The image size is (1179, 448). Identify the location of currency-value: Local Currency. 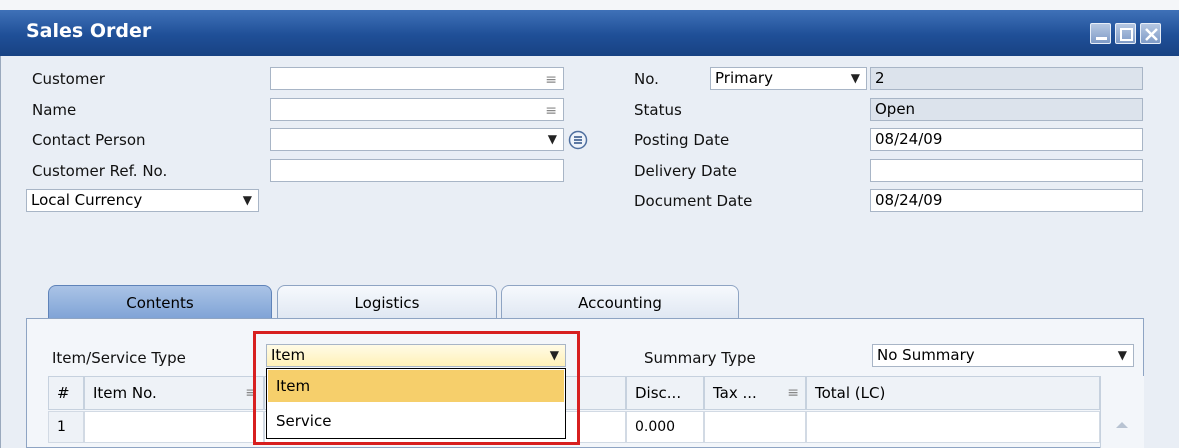
(87, 200).